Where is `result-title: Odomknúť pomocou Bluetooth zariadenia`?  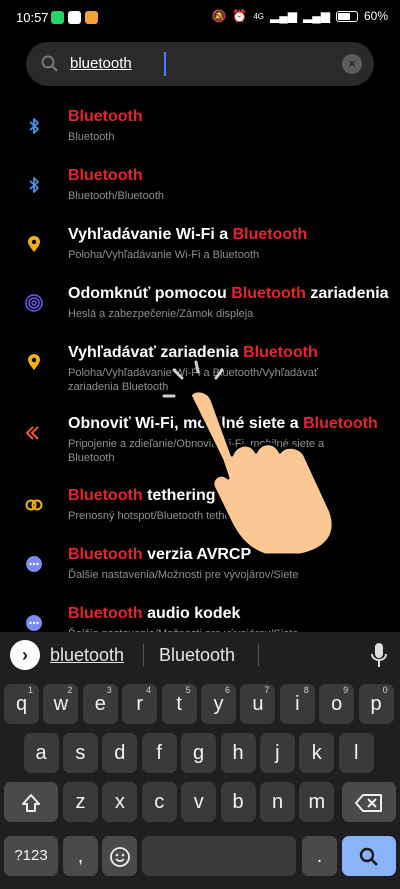 result-title: Odomknúť pomocou Bluetooth zariadenia is located at coordinates (228, 294).